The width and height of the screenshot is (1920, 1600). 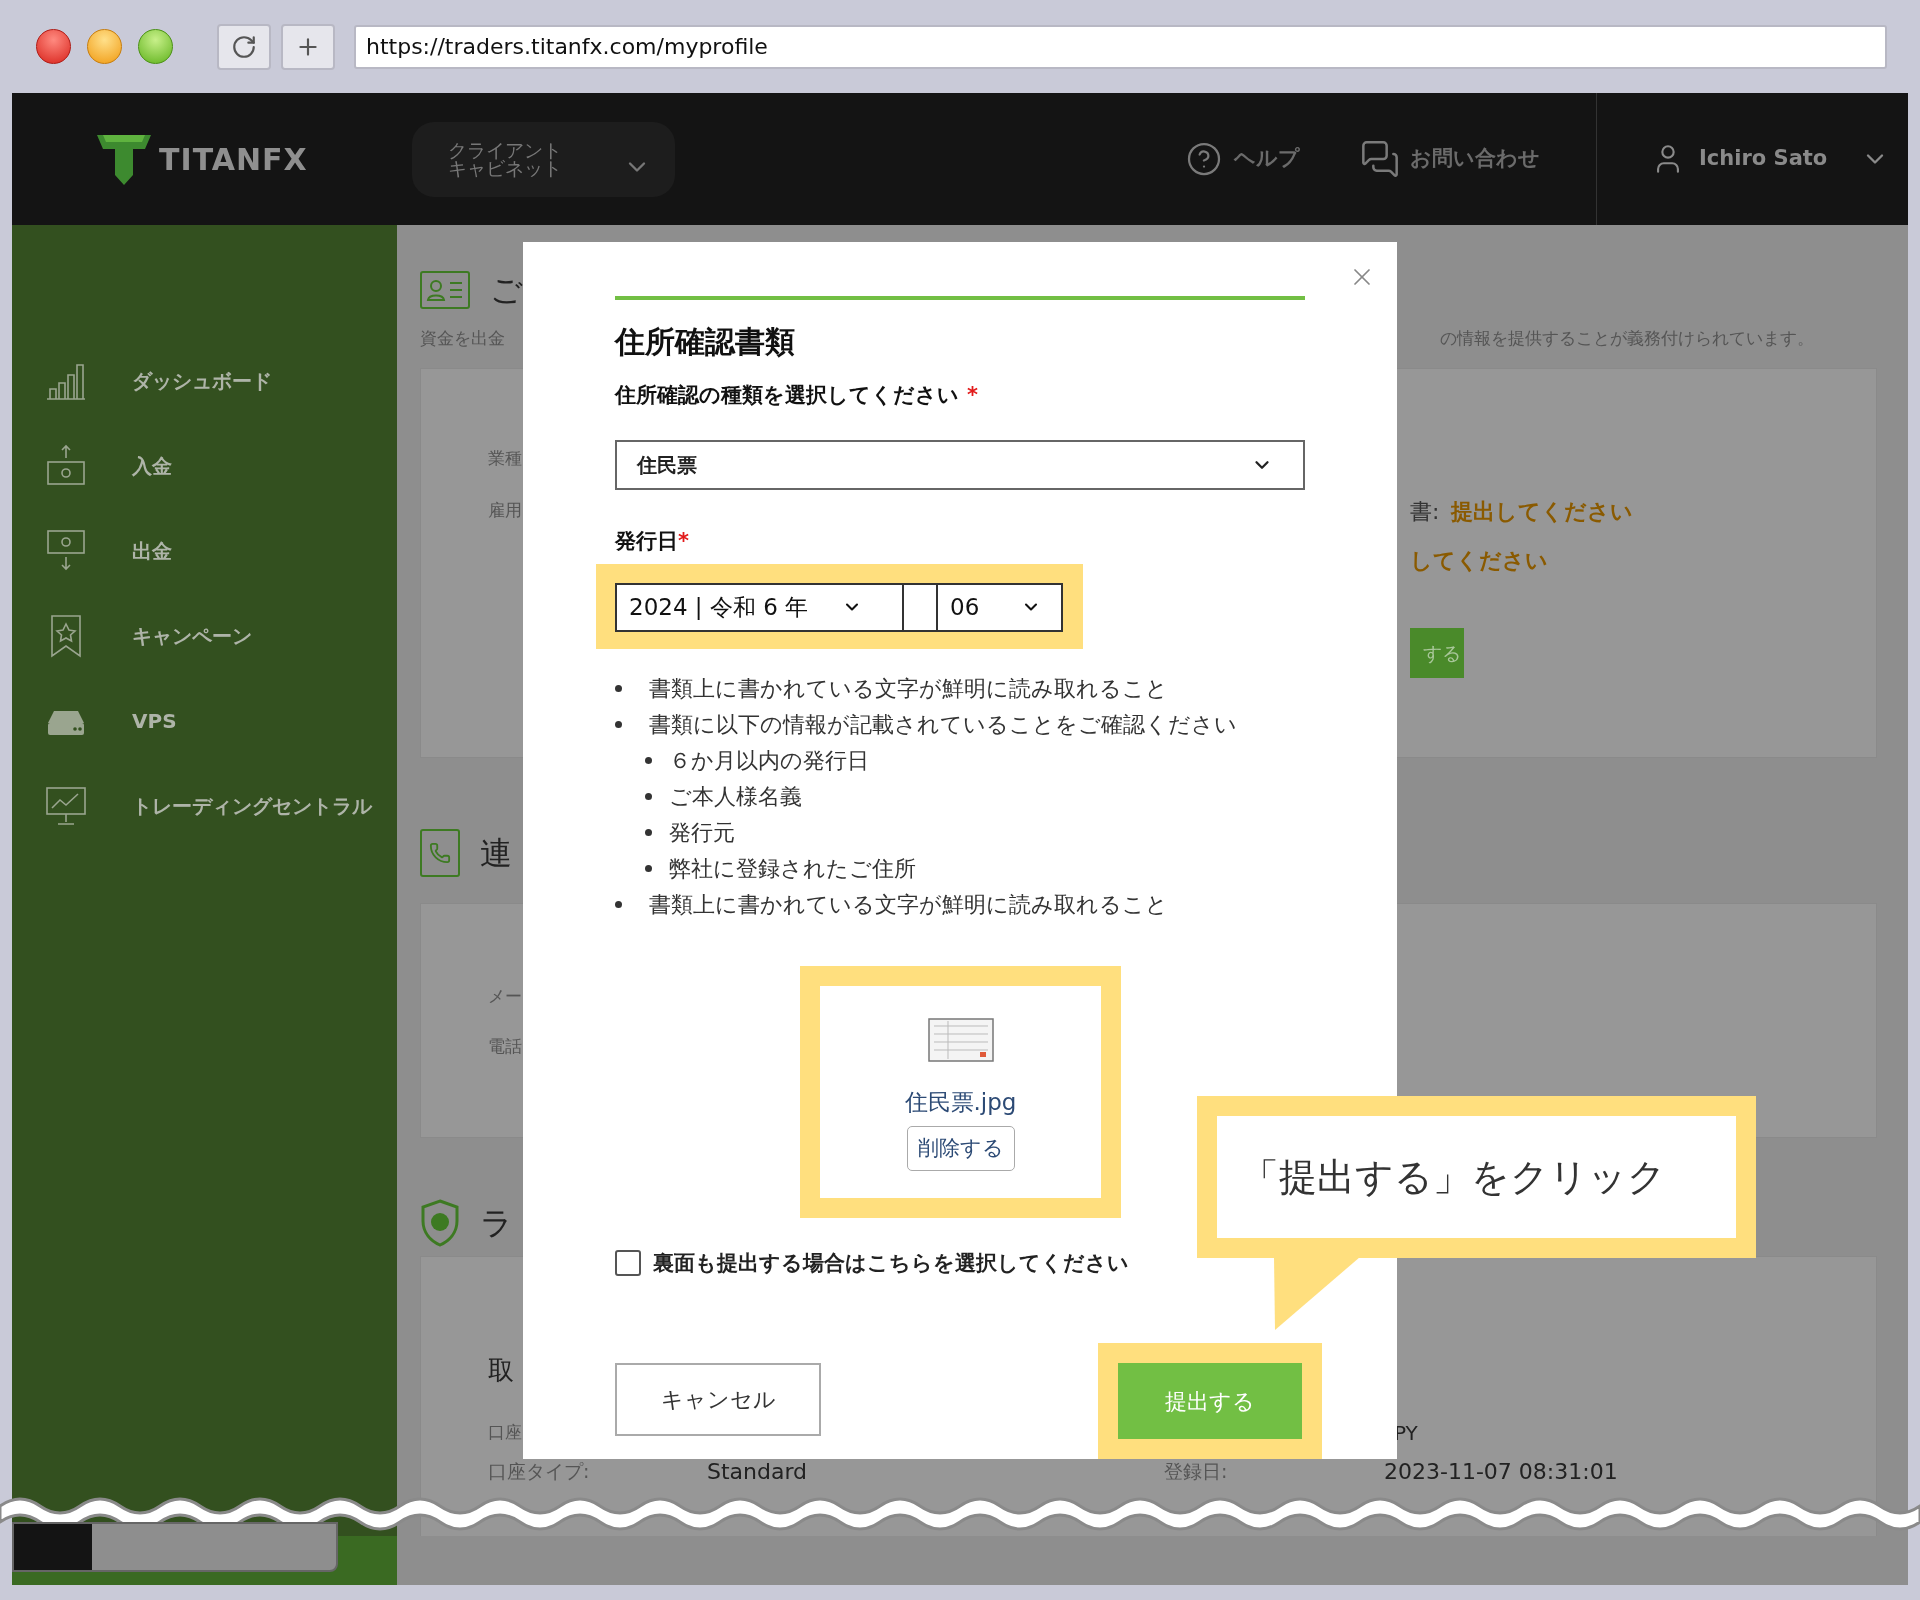 I want to click on dialog-title: 住所確認書類, so click(x=705, y=341).